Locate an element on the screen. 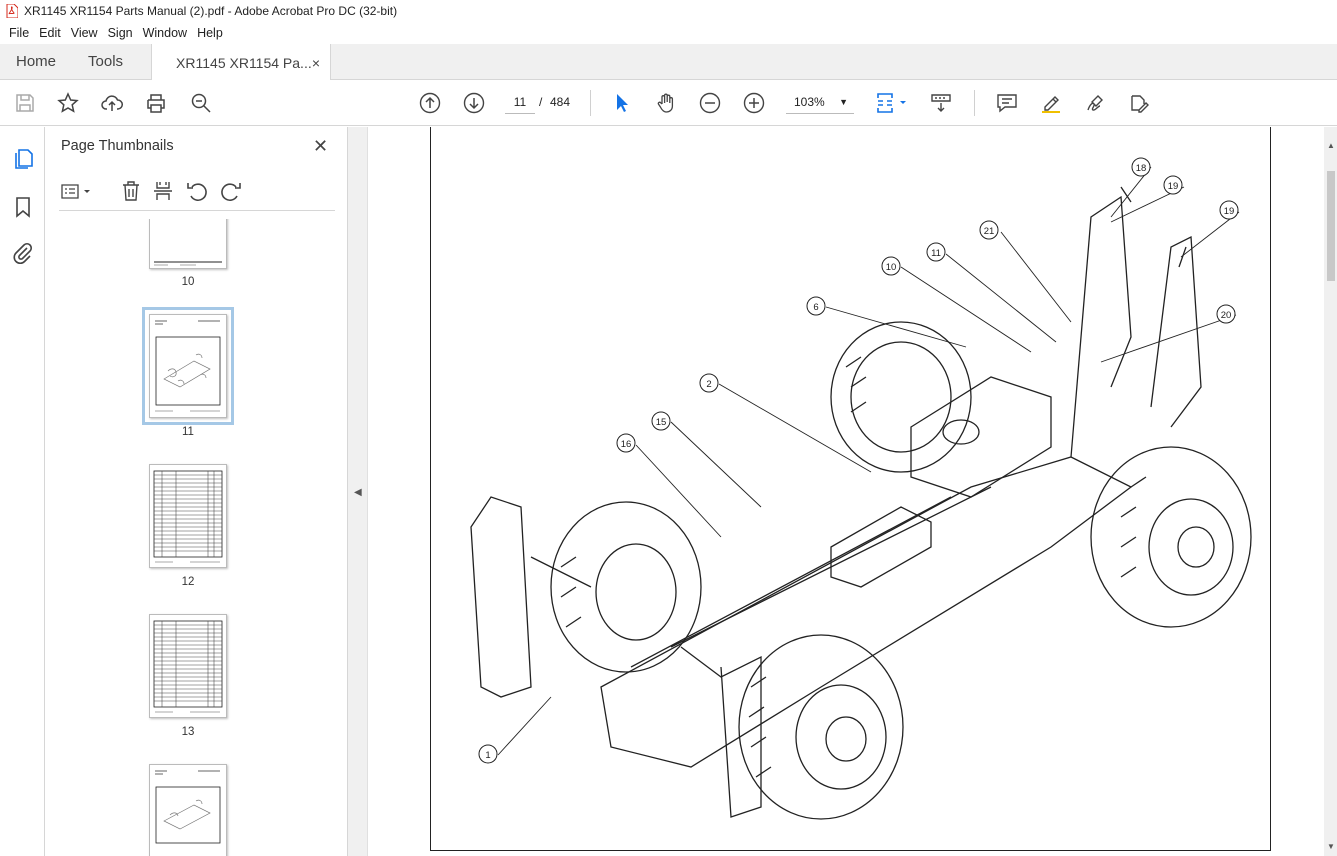  rotate-counterclockwise-icon is located at coordinates (197, 191).